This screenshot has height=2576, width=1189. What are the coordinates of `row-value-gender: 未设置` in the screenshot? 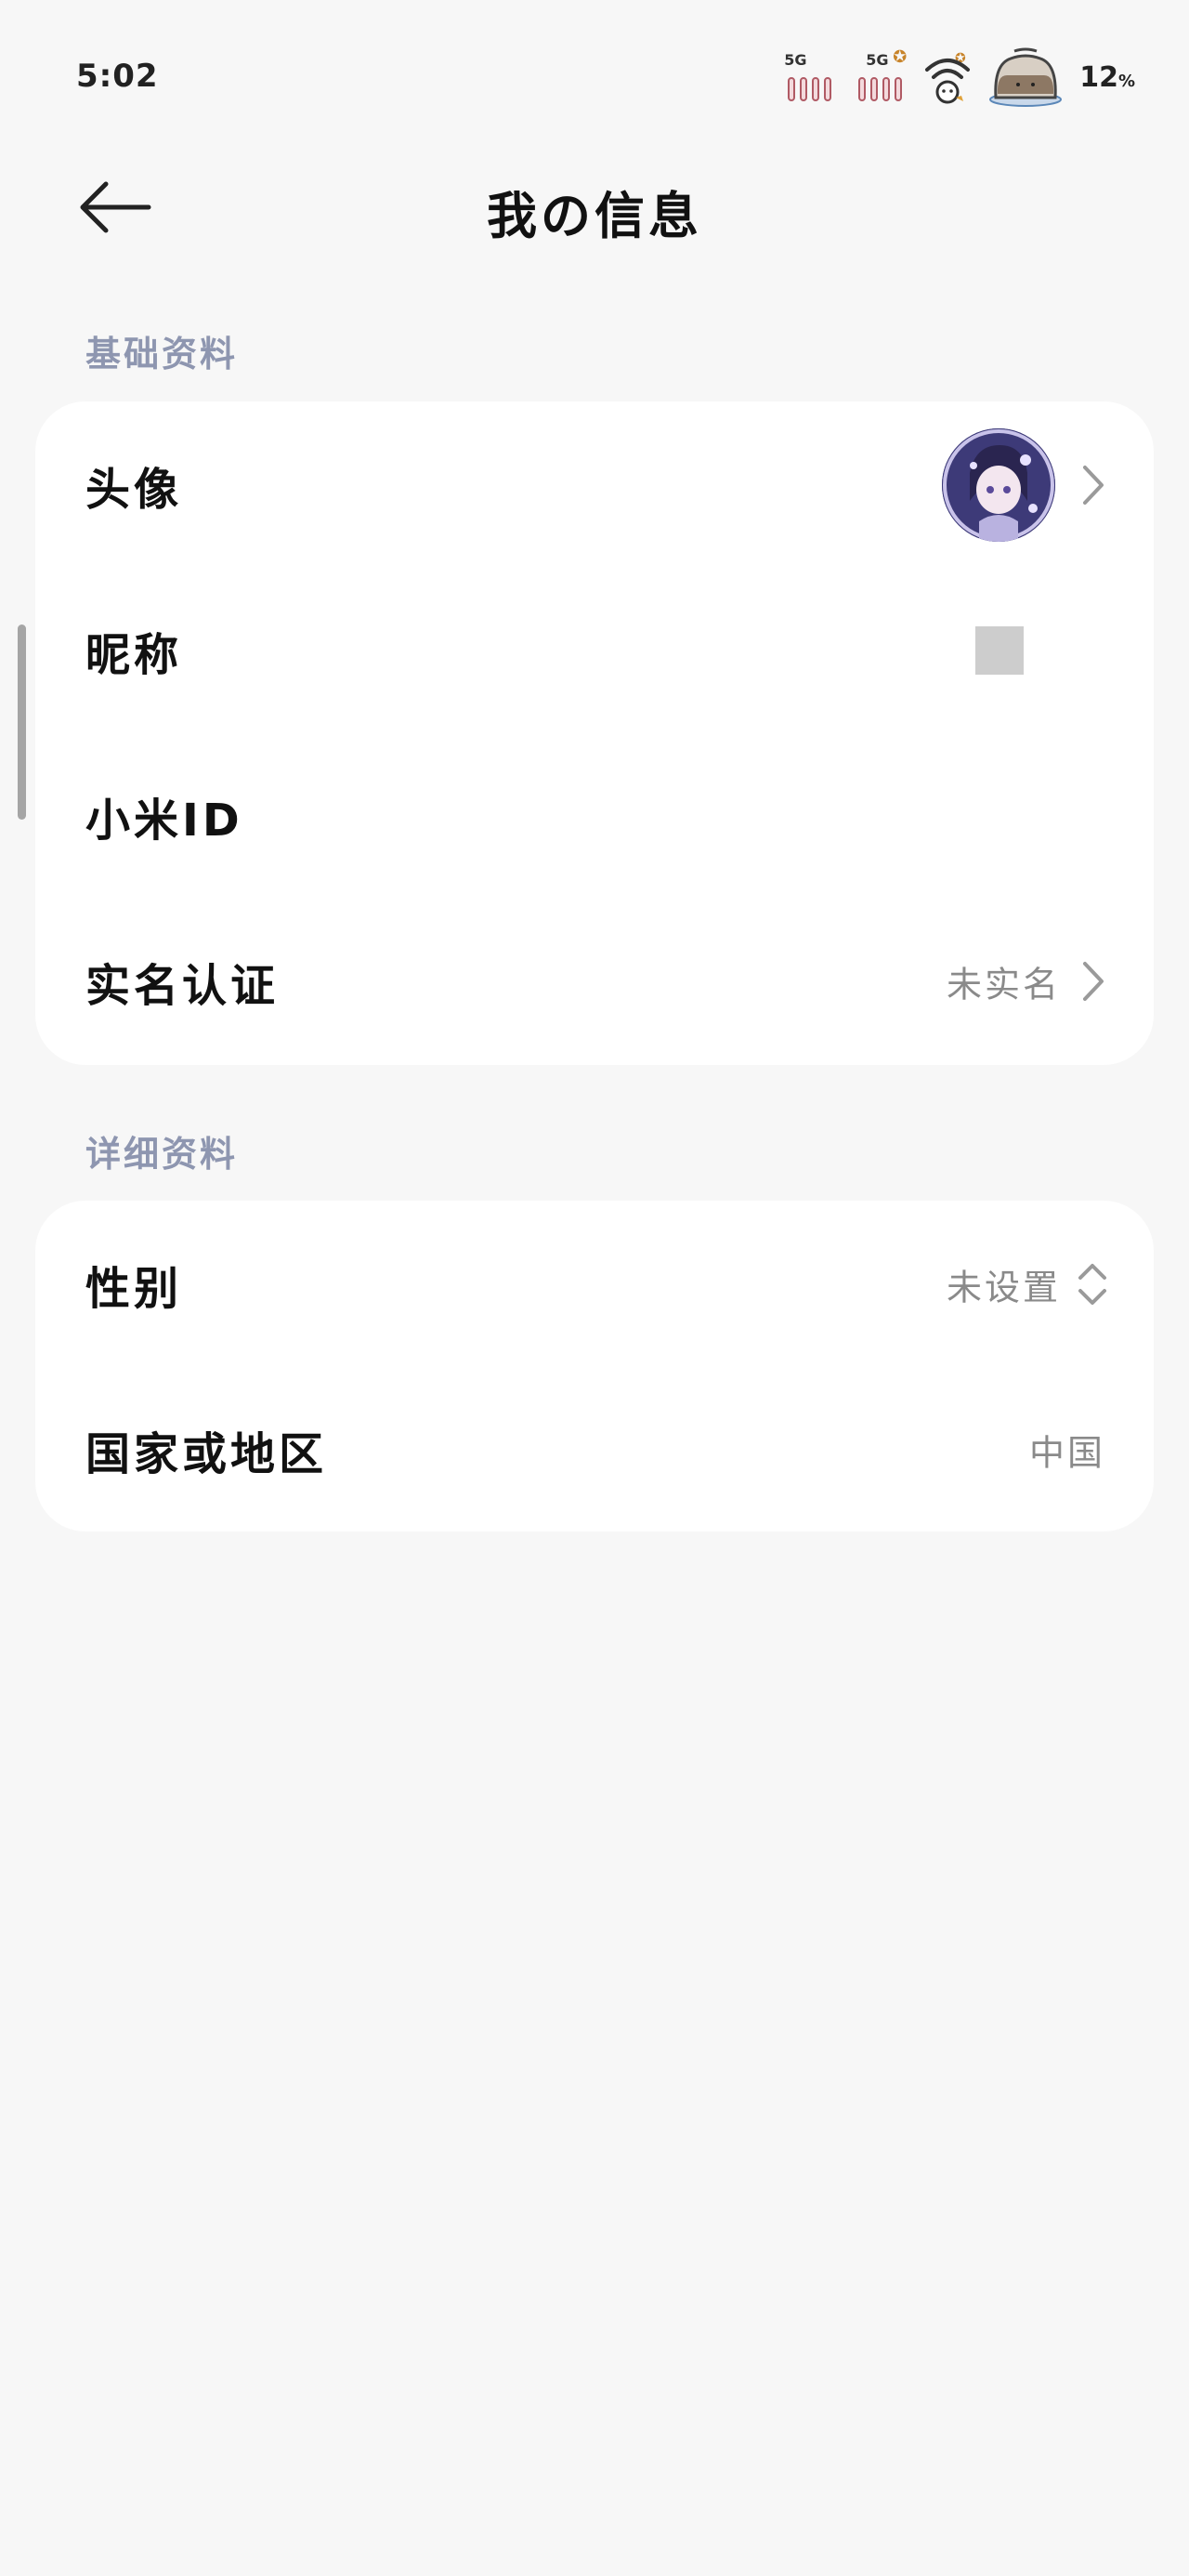 It's located at (1003, 1287).